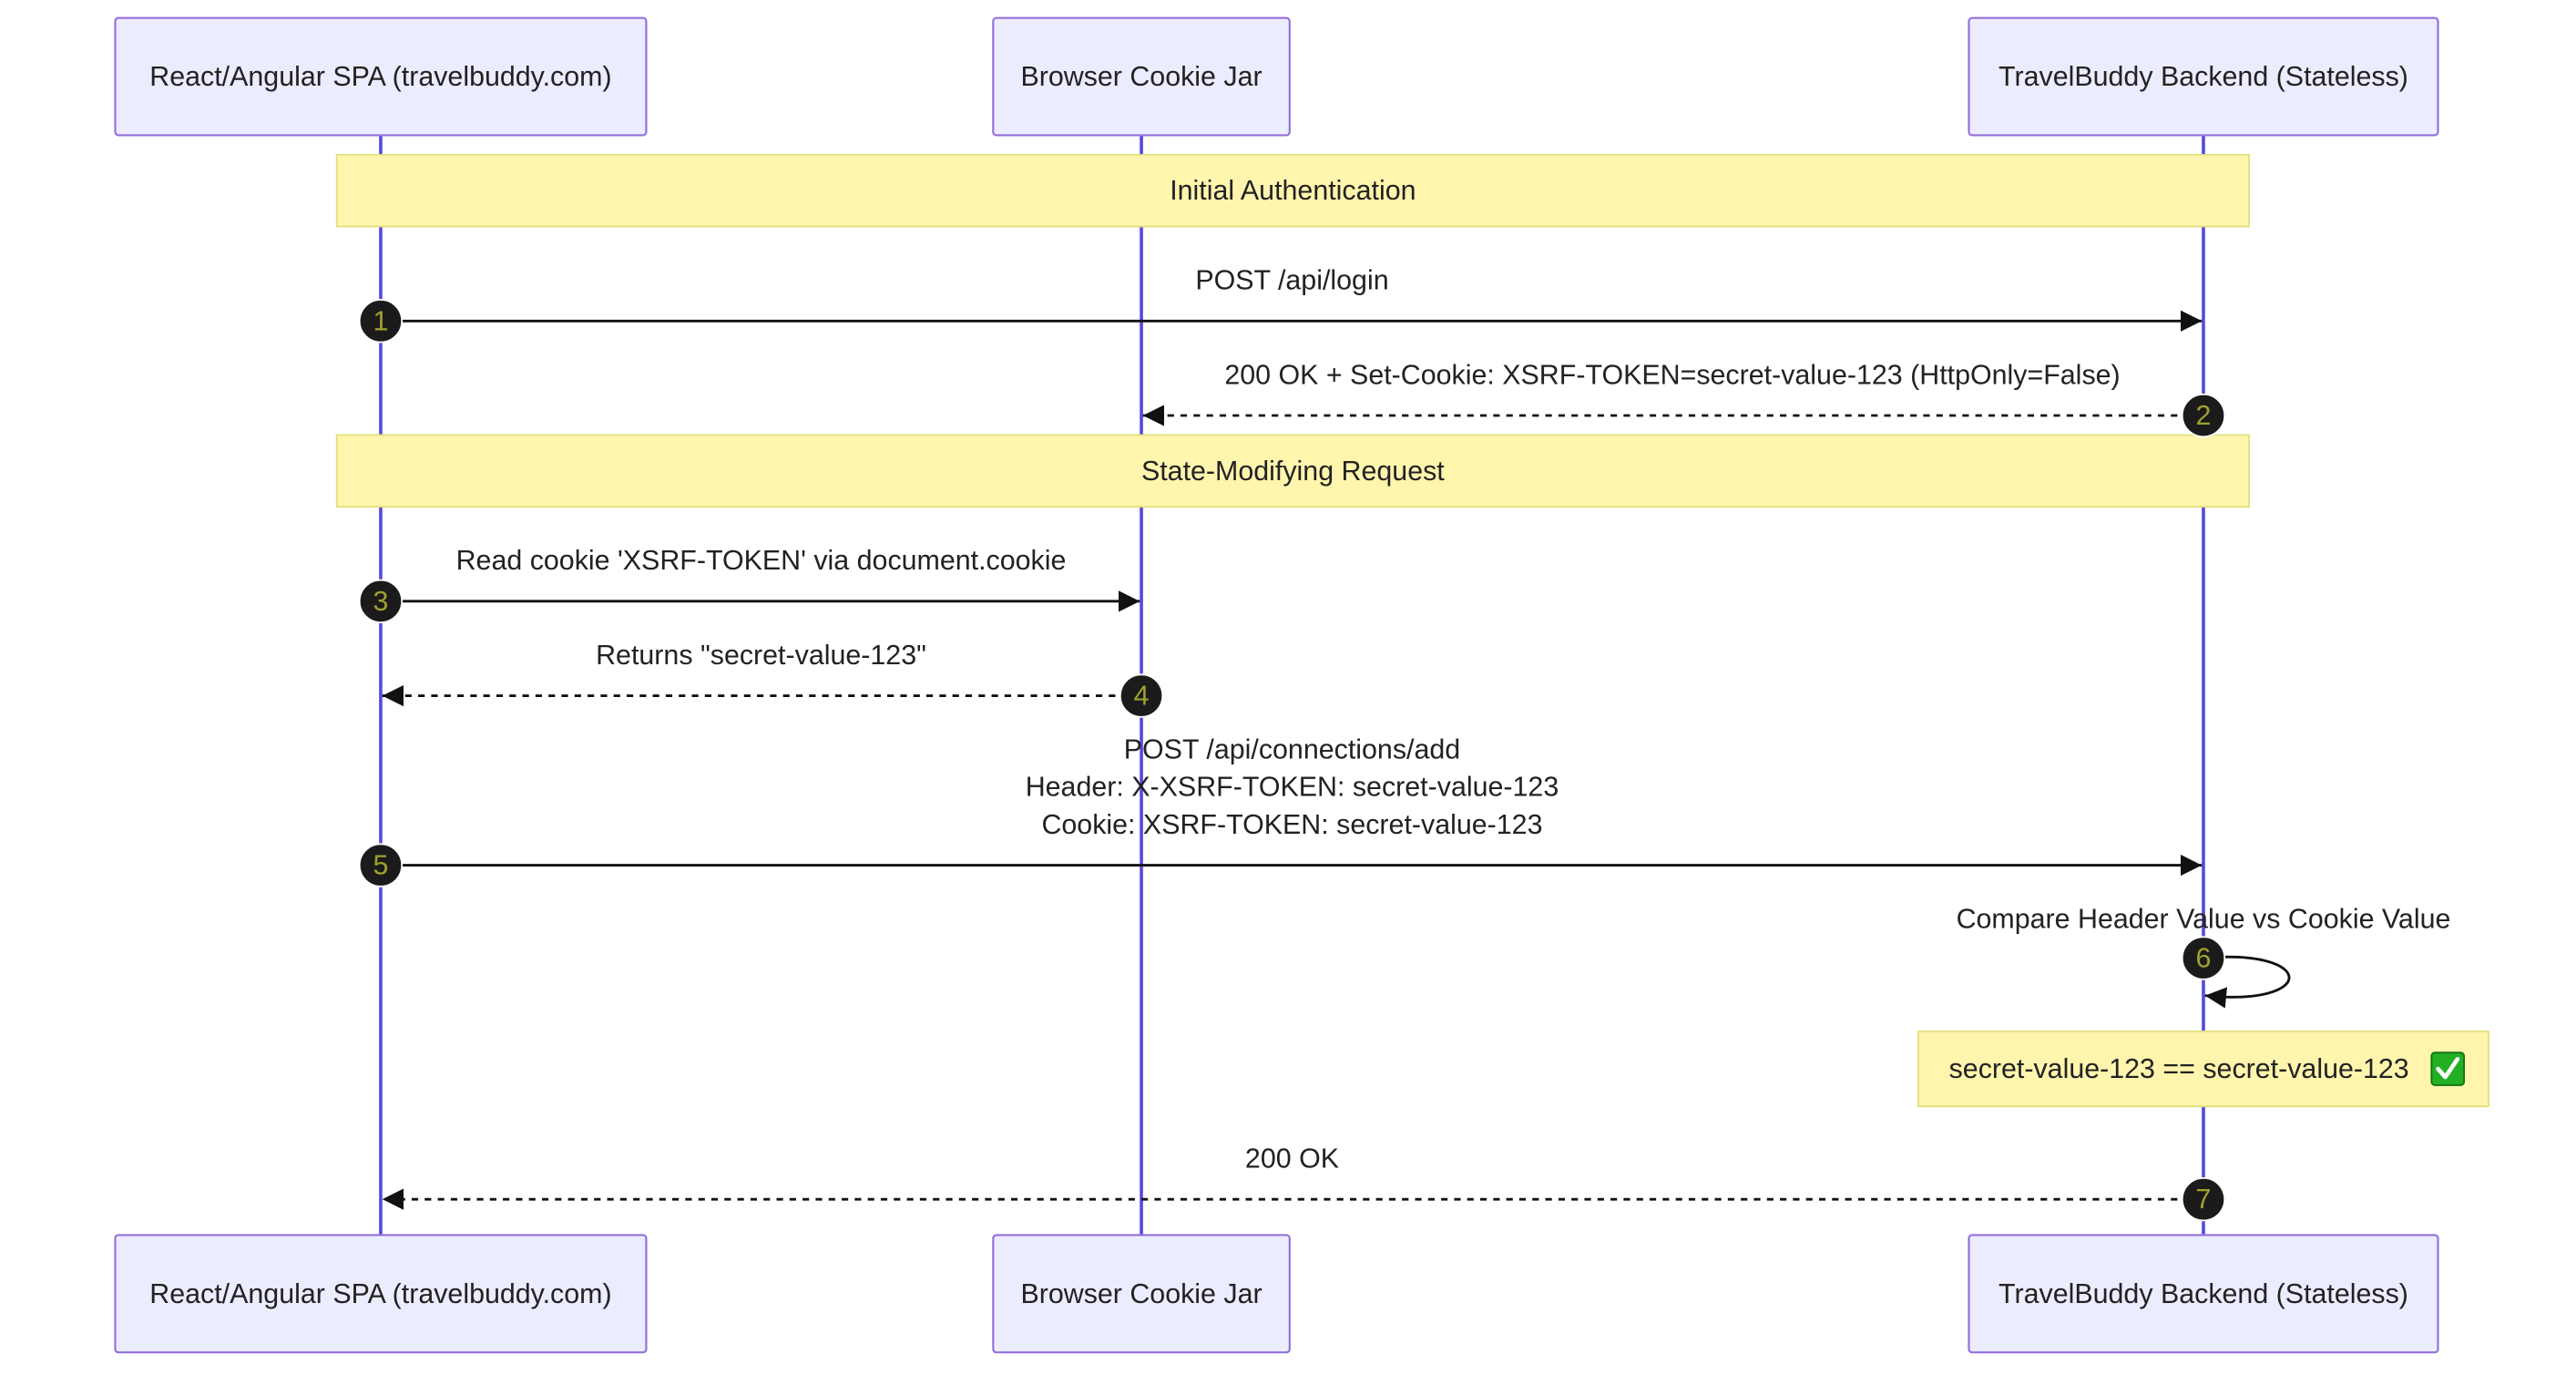 The image size is (2576, 1385). I want to click on note-text: secret-value-123 == secret-value-123, so click(2179, 1068).